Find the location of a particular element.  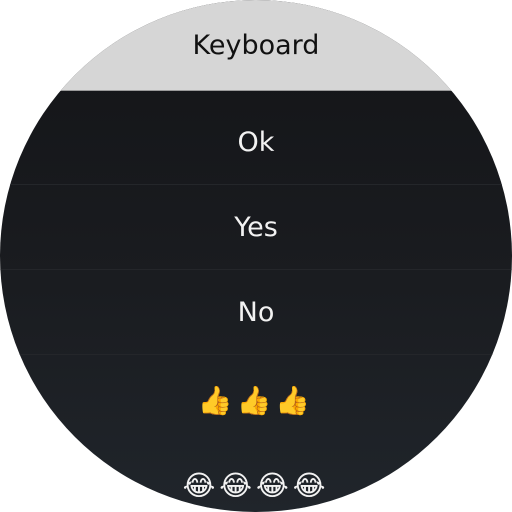

header-title: Keyboard is located at coordinates (256, 46).